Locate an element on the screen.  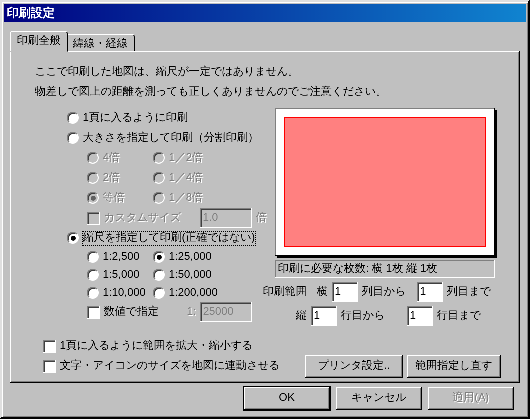
range-label: 印刷範囲 is located at coordinates (285, 292).